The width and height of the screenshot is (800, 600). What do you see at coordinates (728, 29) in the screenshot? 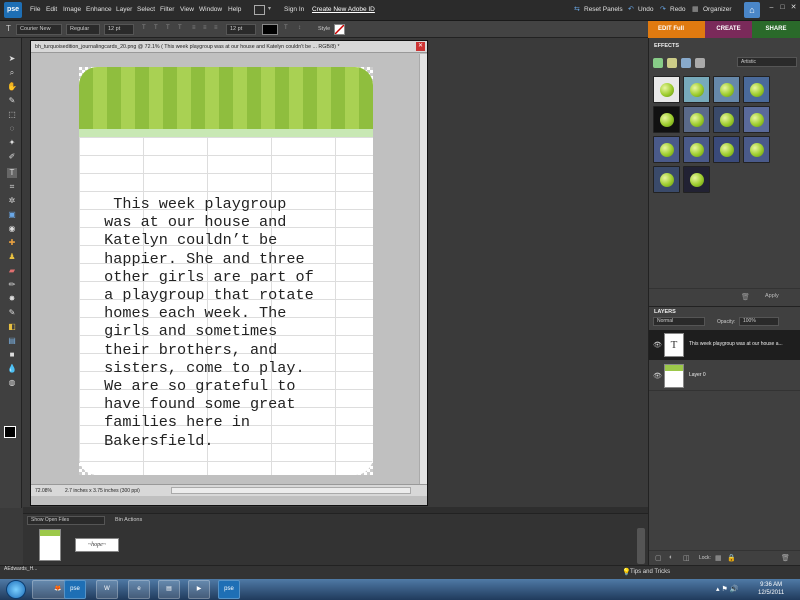
I see `tab-create: CREATE` at bounding box center [728, 29].